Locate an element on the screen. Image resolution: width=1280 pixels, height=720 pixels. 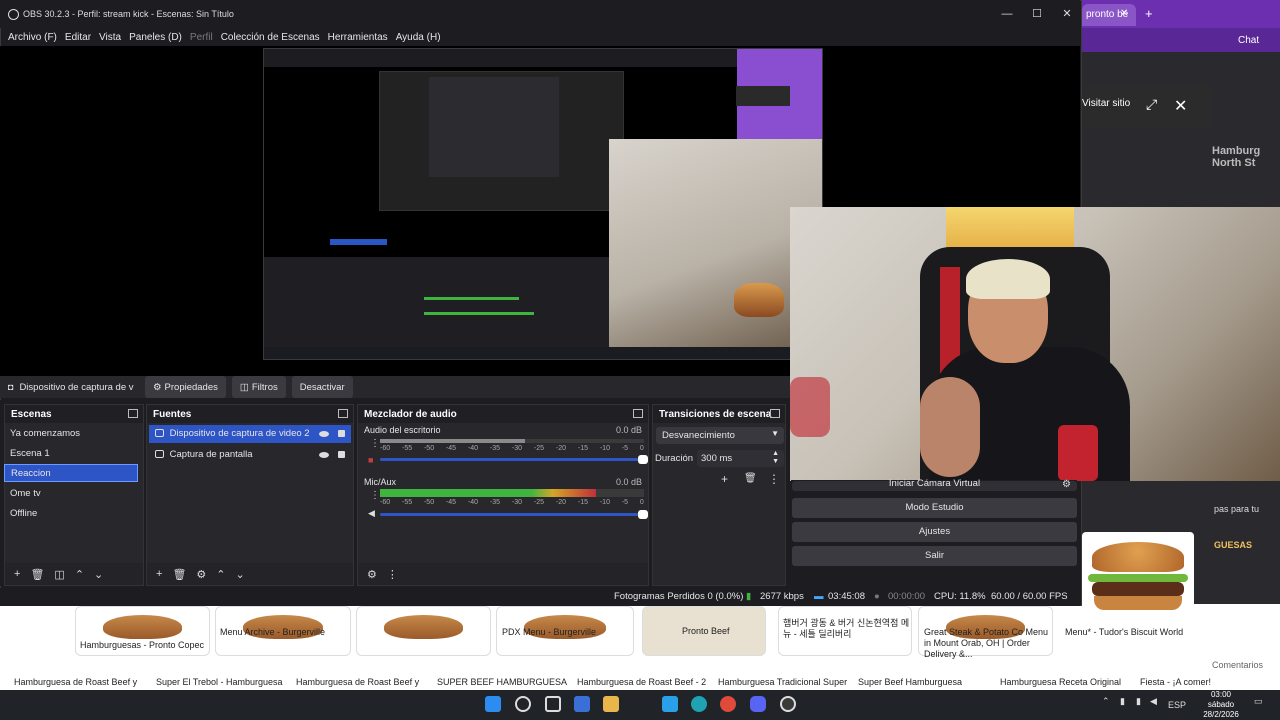
result-title: SUPER BEEF HAMBURGUESA is located at coordinates (502, 682).